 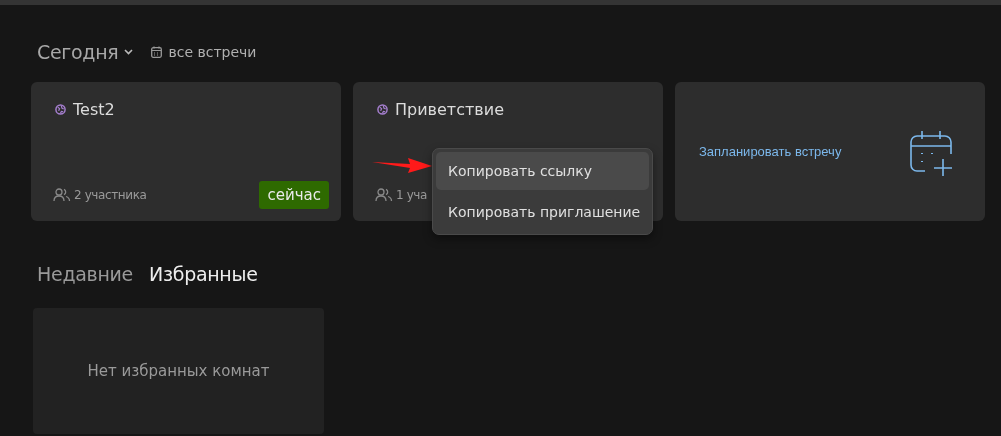 What do you see at coordinates (94, 109) in the screenshot?
I see `meeting-title: Test2` at bounding box center [94, 109].